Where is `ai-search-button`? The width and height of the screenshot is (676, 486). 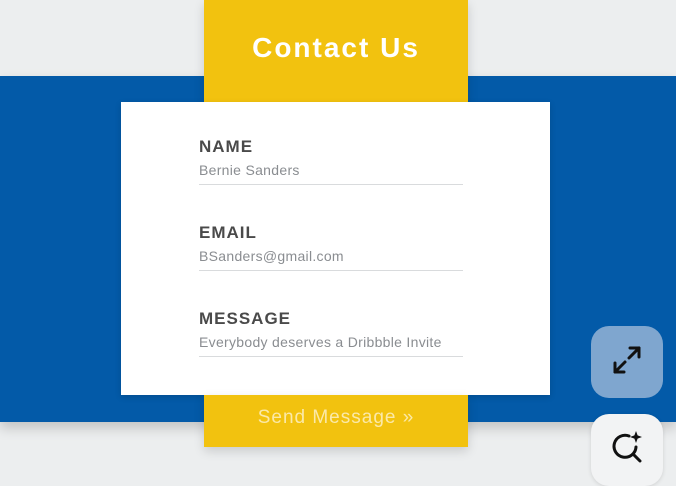
ai-search-button is located at coordinates (627, 450).